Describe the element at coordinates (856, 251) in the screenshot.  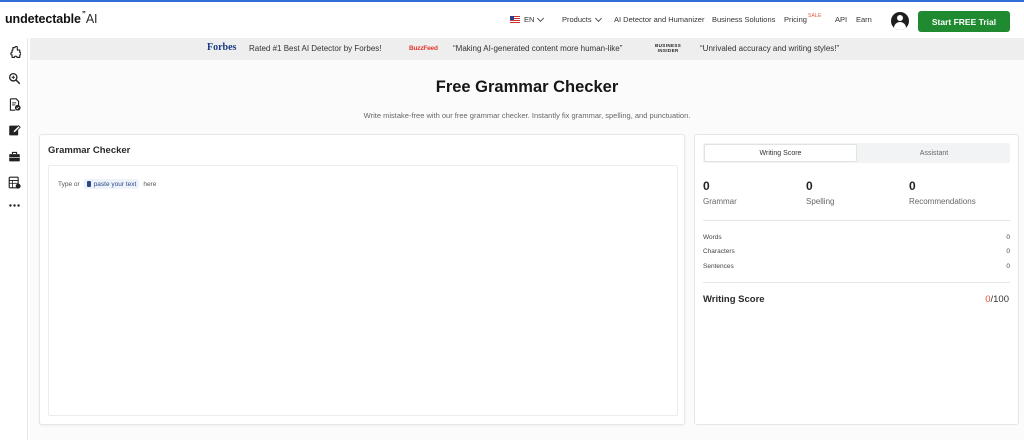
I see `stat-characters: Characters 0` at that location.